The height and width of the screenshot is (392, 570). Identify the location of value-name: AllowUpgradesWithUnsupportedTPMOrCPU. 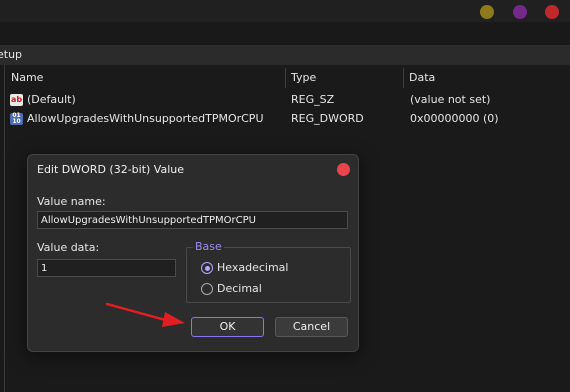
(145, 118).